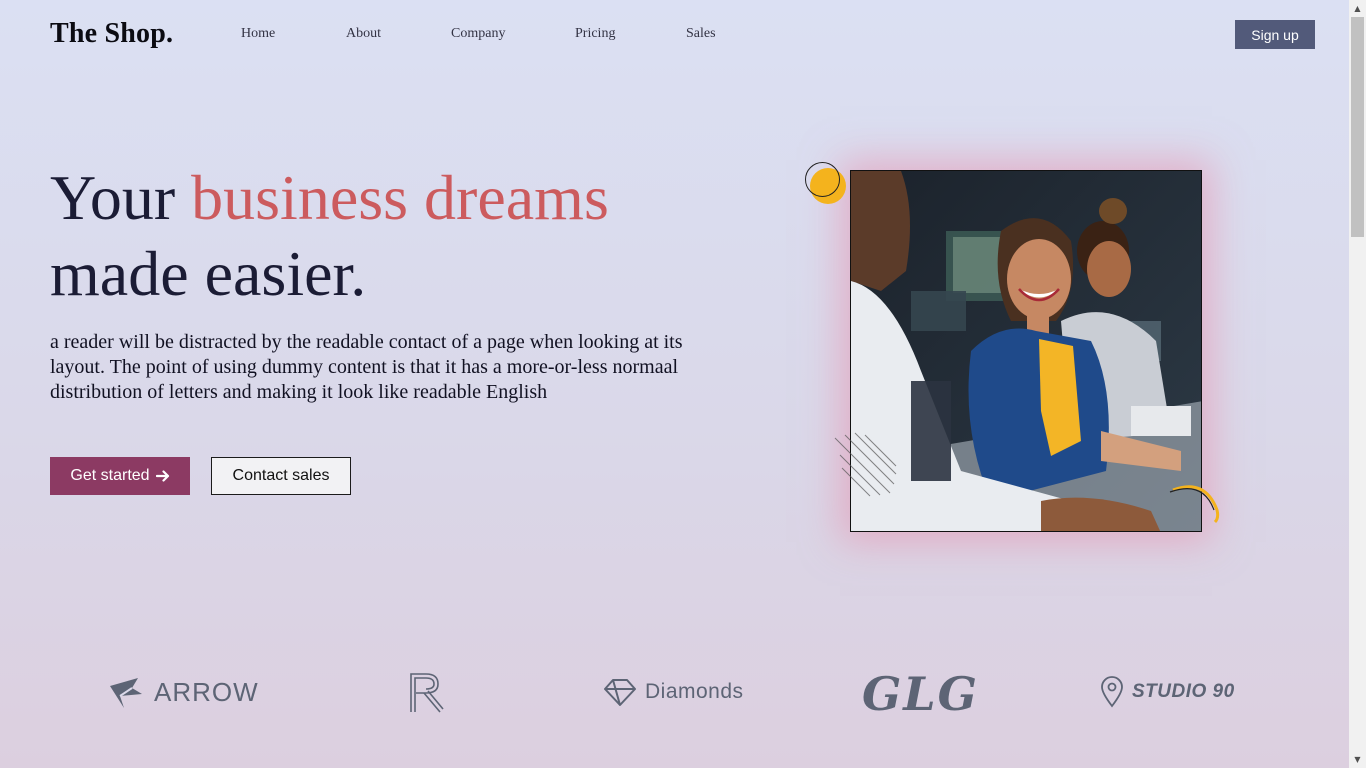 The image size is (1366, 768). Describe the element at coordinates (206, 691) in the screenshot. I see `brand-arrow-name: ARROW` at that location.